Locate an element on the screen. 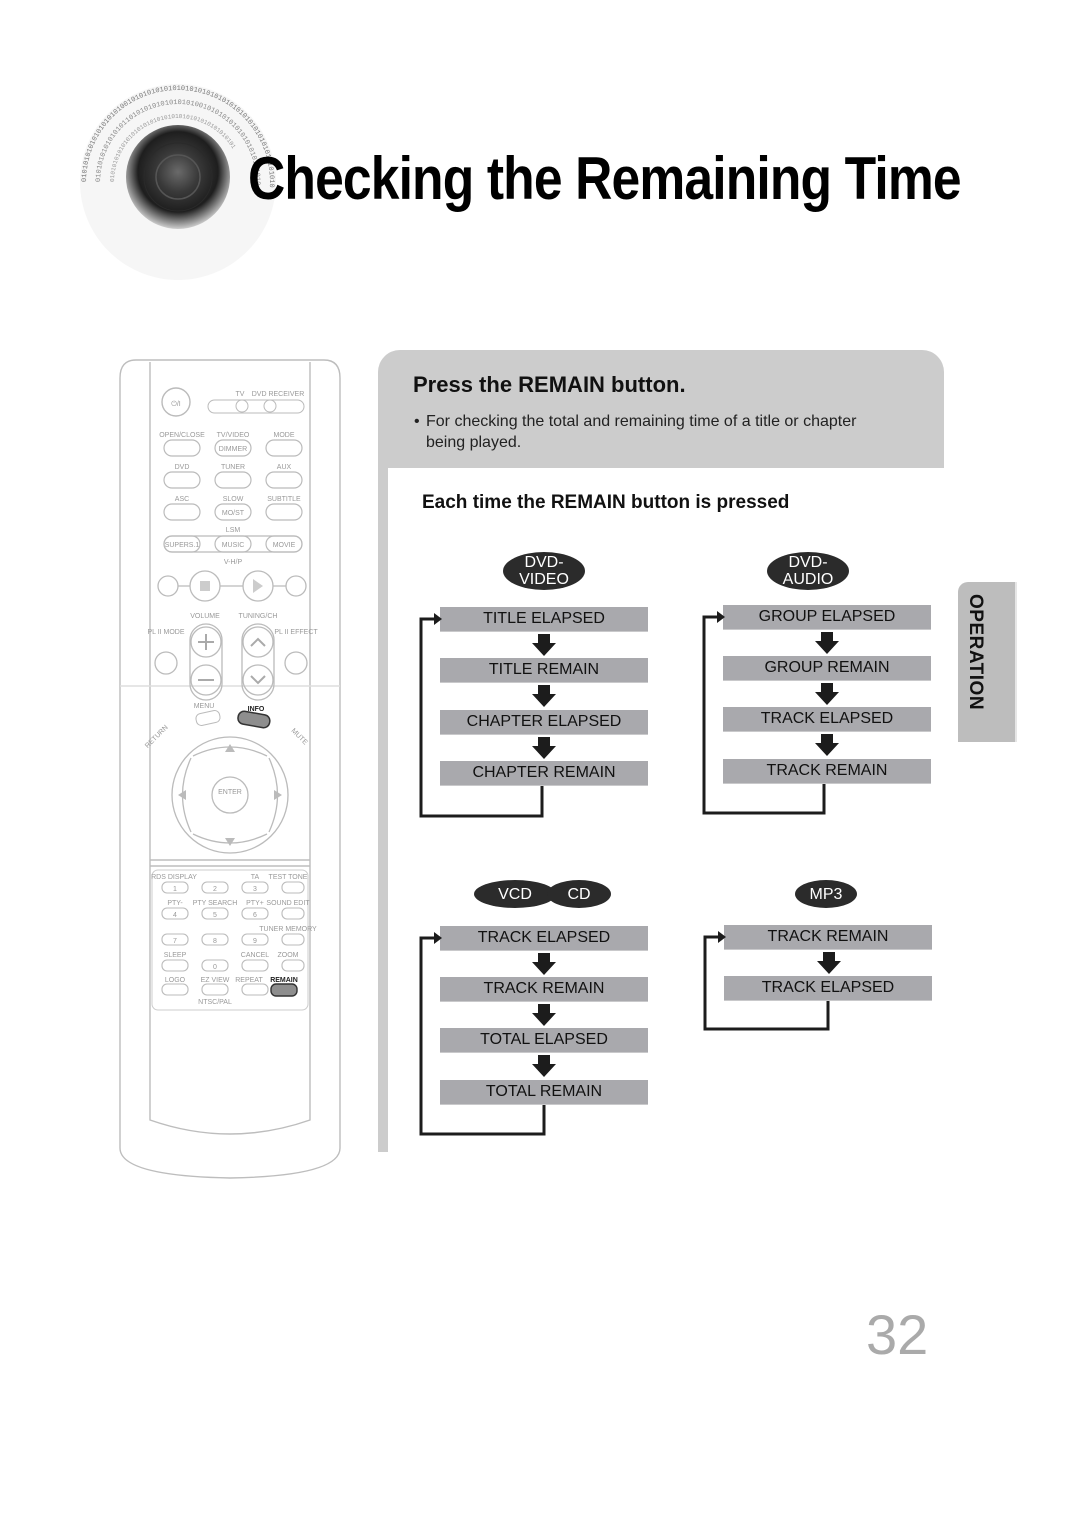 Image resolution: width=1080 pixels, height=1528 pixels. remote-label: EZ VIEW is located at coordinates (215, 980).